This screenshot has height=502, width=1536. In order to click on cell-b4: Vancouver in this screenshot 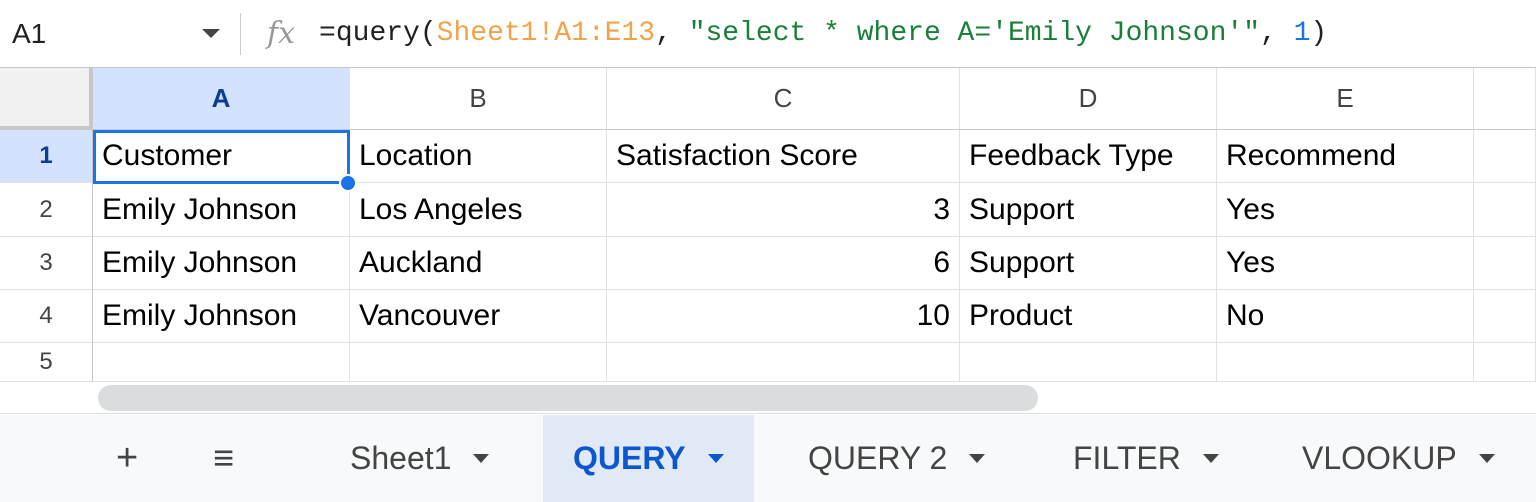, I will do `click(478, 316)`.